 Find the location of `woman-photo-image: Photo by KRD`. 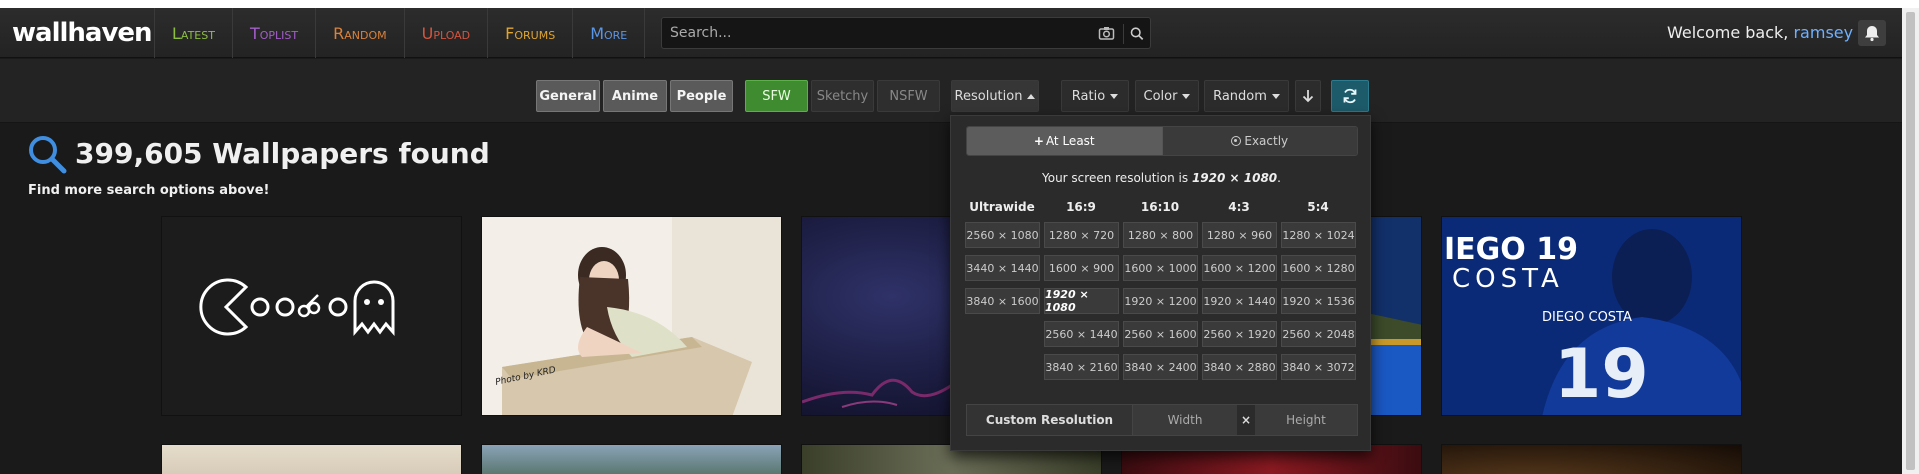

woman-photo-image: Photo by KRD is located at coordinates (631, 316).